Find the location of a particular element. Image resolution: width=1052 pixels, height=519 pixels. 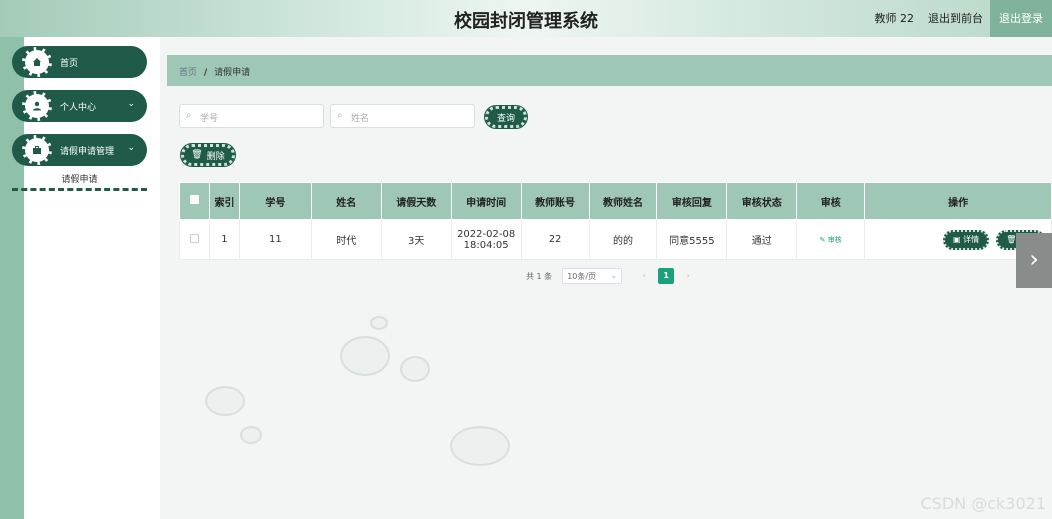

current-page: 1 is located at coordinates (666, 276).